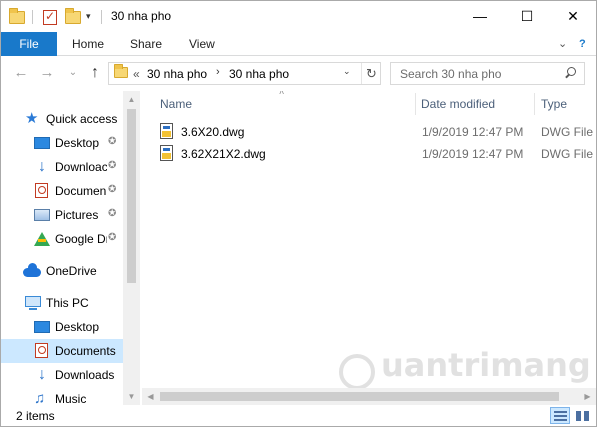 The height and width of the screenshot is (427, 597). Describe the element at coordinates (71, 398) in the screenshot. I see `nav-item-label: Music` at that location.